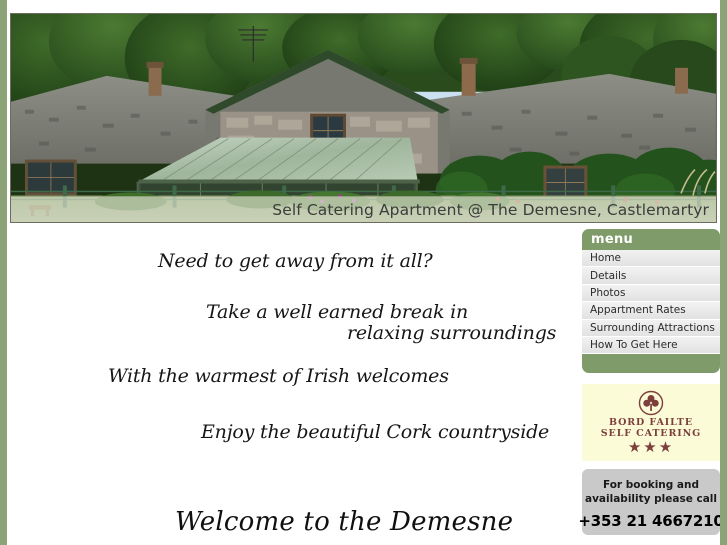  I want to click on sidebar-item-home: Home, so click(651, 259).